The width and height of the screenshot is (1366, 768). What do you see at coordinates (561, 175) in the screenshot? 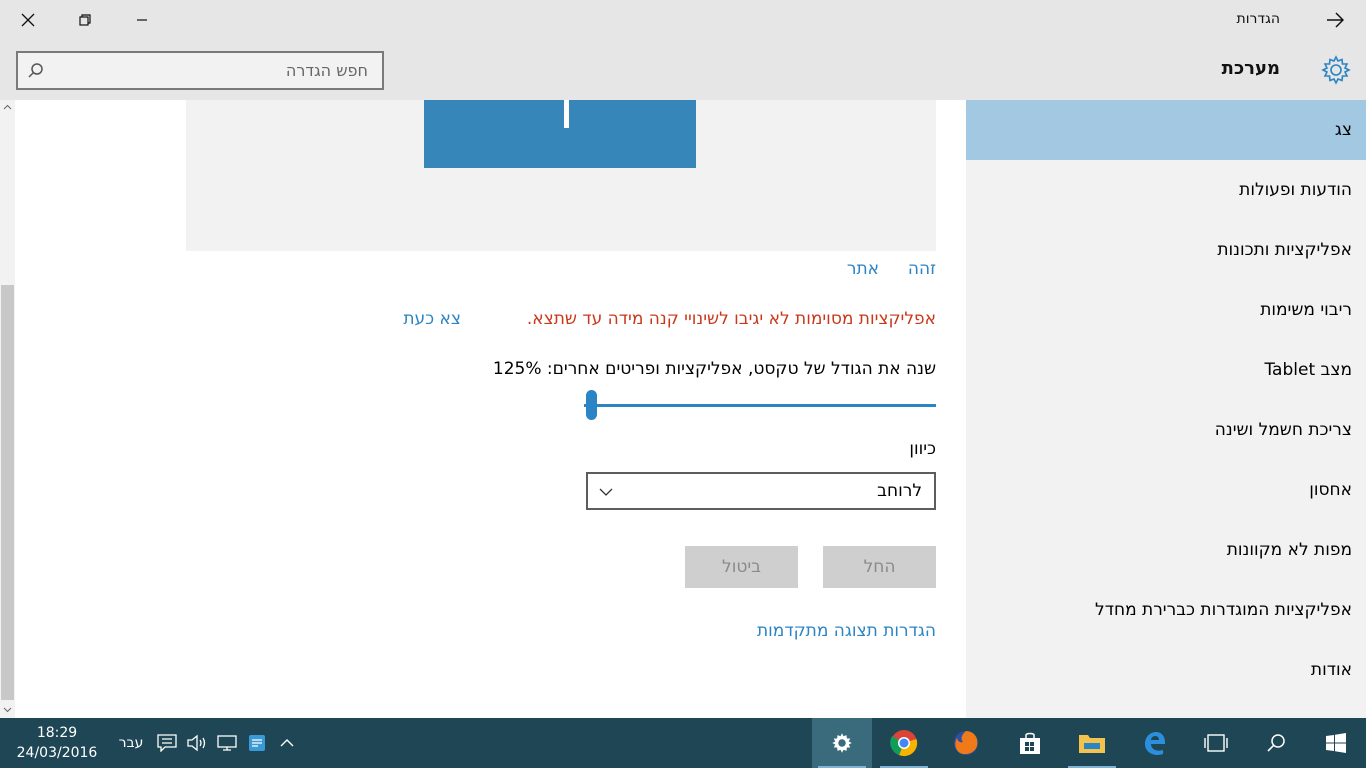
I see `display-preview` at bounding box center [561, 175].